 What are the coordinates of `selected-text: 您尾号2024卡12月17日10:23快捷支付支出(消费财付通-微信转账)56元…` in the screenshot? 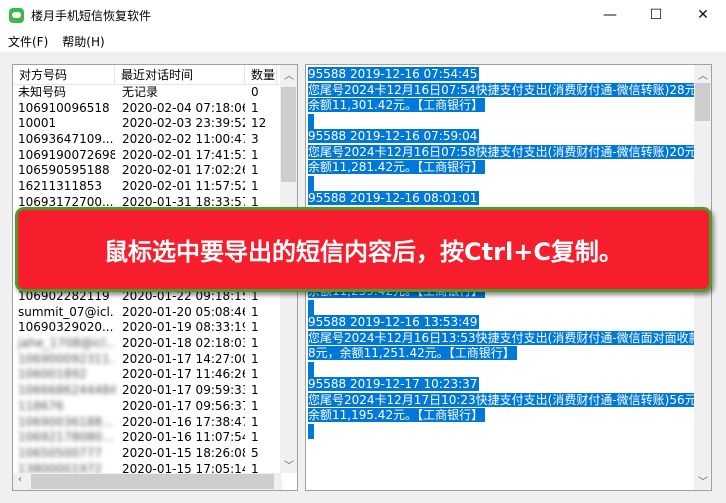 It's located at (509, 399).